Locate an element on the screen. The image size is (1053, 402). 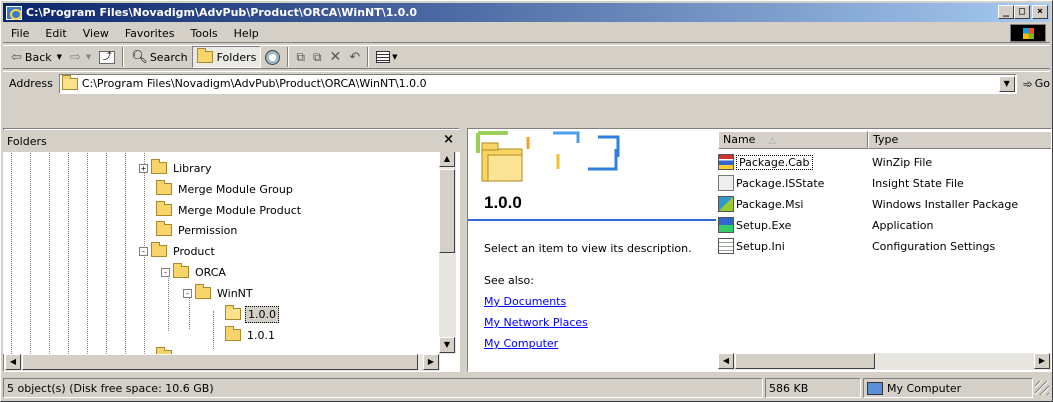
folders-pane-header: Folders × is located at coordinates (231, 141).